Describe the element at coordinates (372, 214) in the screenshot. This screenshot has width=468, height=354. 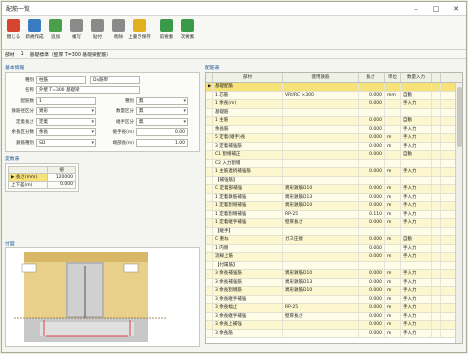
I see `grid-cell: 0.110` at that location.